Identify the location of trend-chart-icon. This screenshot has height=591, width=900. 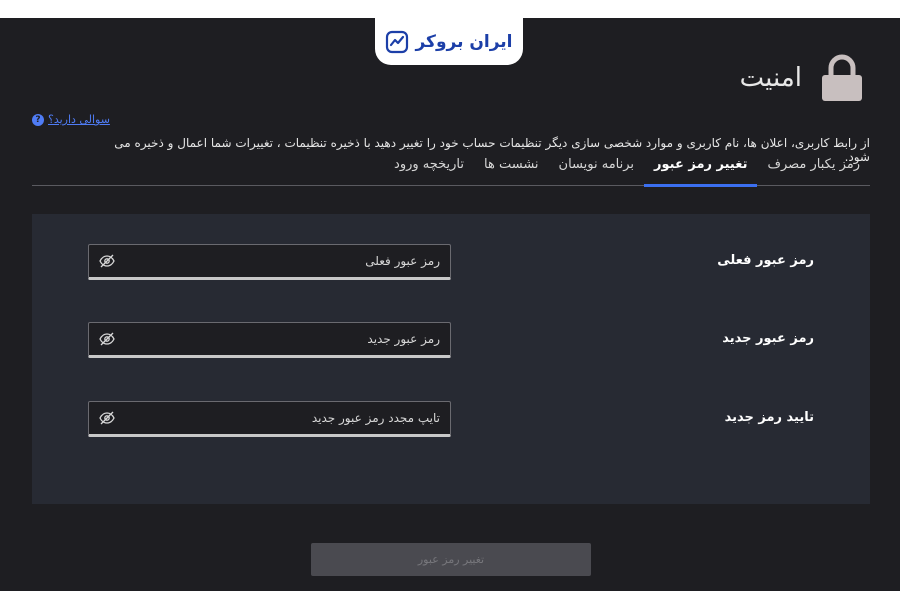
(397, 41).